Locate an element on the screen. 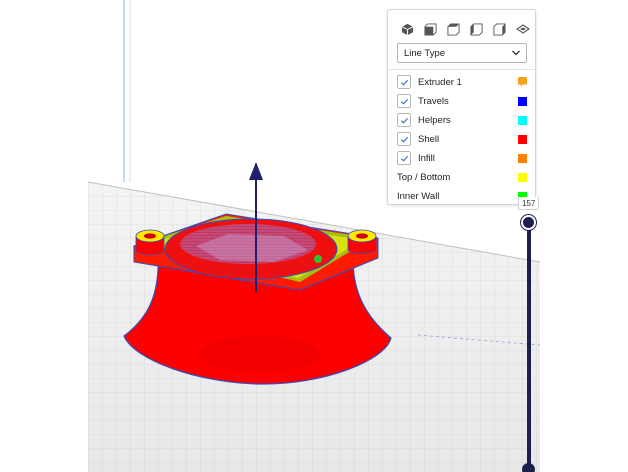 The width and height of the screenshot is (628, 472). legend-item-top-bottom: Top / Bottom is located at coordinates (462, 177).